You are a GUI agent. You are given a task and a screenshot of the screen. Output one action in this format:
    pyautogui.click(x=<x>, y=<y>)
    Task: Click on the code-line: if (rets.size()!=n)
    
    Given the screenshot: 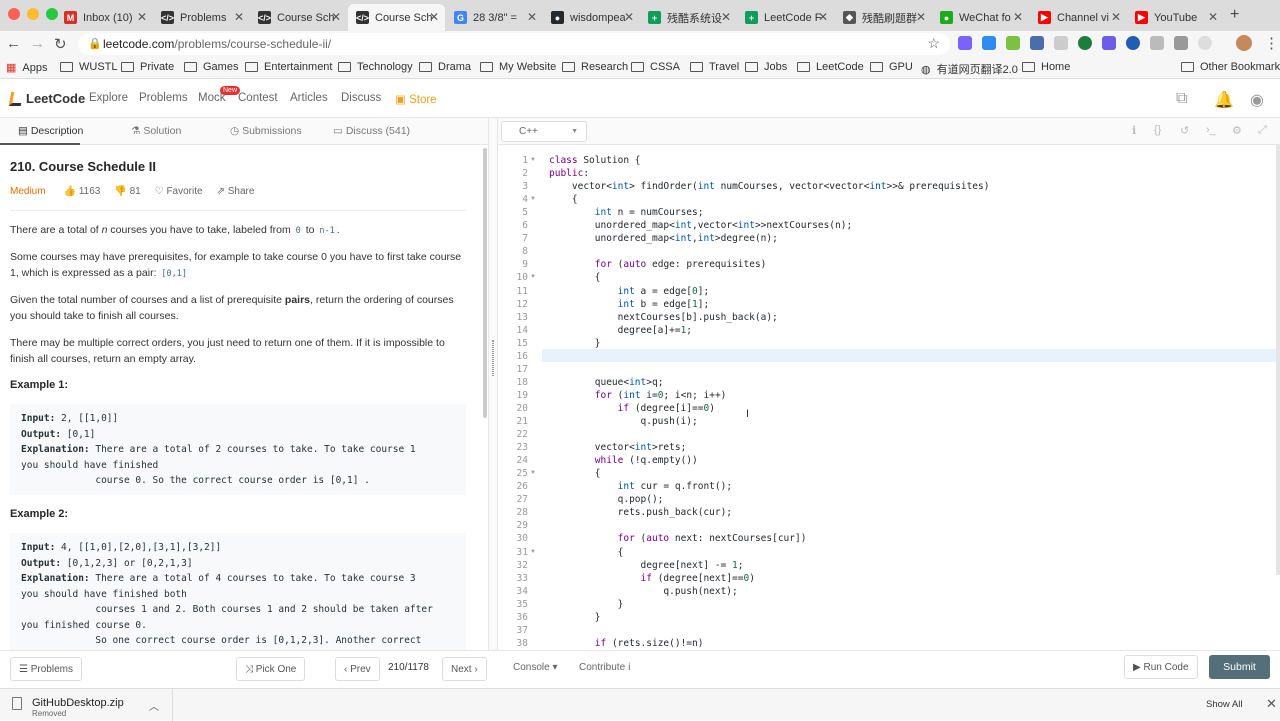 What is the action you would take?
    pyautogui.click(x=626, y=643)
    